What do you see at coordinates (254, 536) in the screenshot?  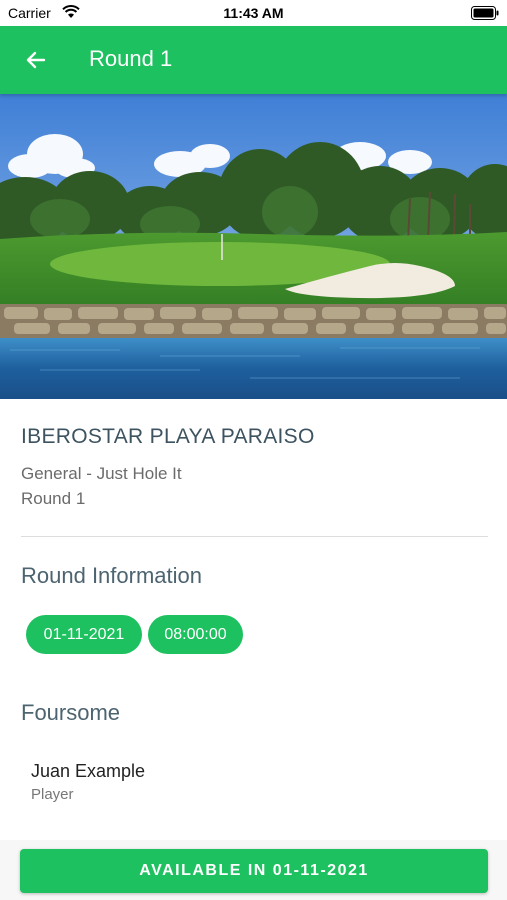 I see `divider` at bounding box center [254, 536].